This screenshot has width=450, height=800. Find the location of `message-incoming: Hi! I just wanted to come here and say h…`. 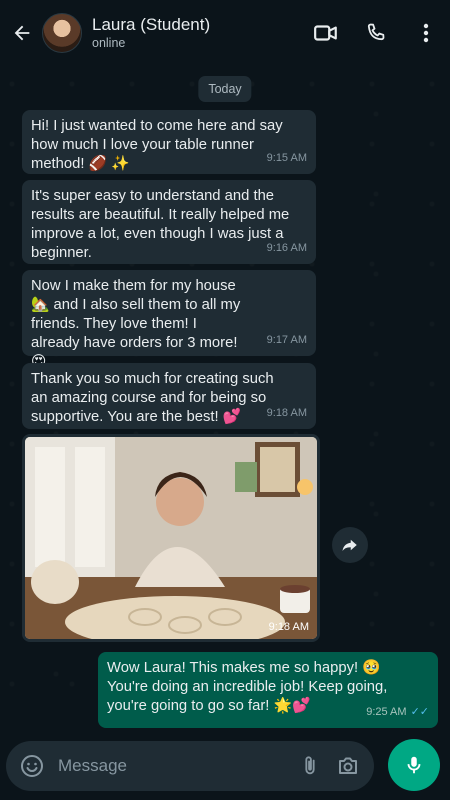

message-incoming: Hi! I just wanted to come here and say h… is located at coordinates (169, 142).